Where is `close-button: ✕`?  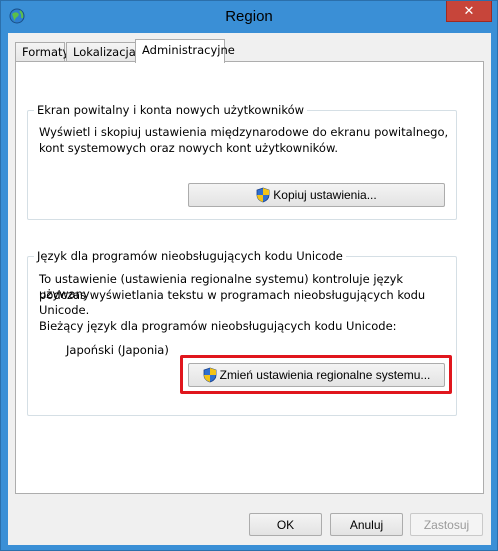 close-button: ✕ is located at coordinates (469, 11).